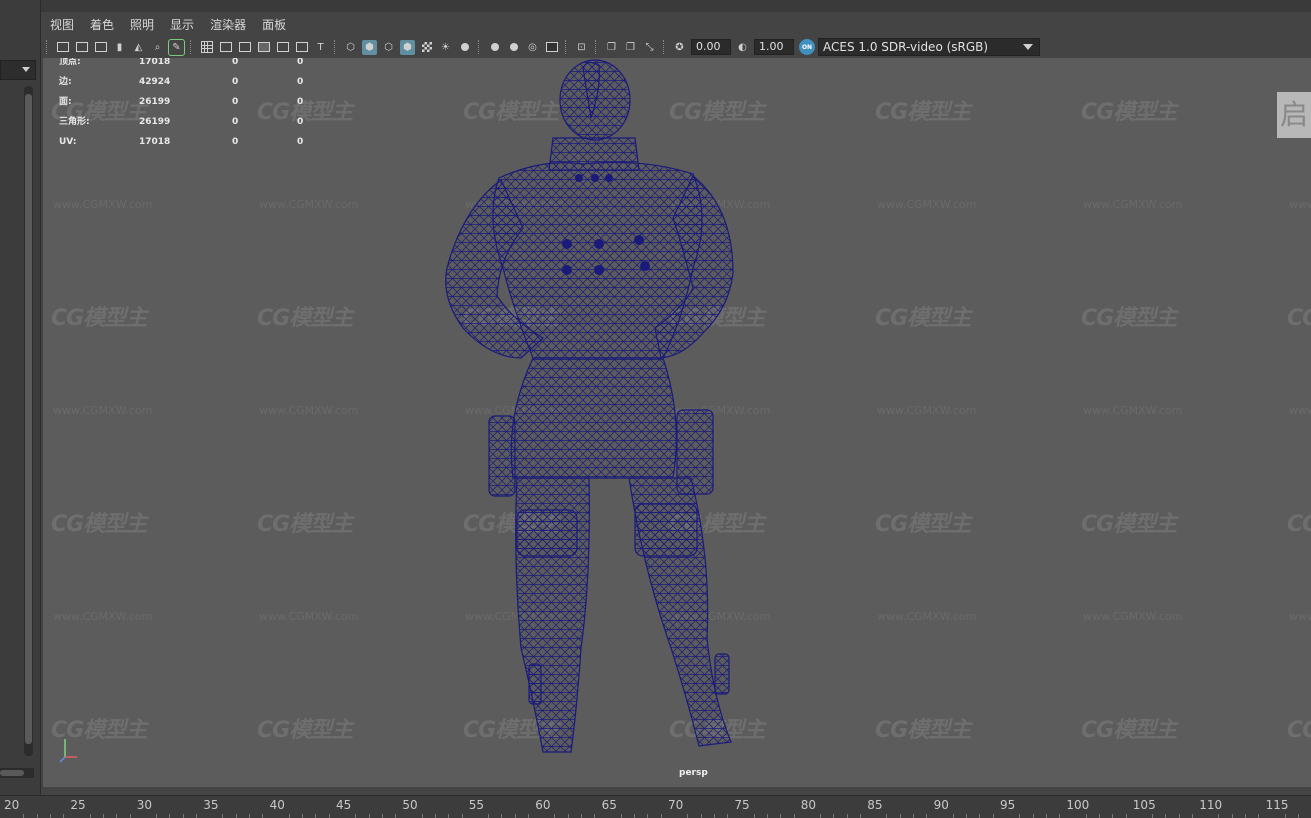 This screenshot has width=1311, height=818. What do you see at coordinates (547, 533) in the screenshot?
I see `model-left-knee-pad` at bounding box center [547, 533].